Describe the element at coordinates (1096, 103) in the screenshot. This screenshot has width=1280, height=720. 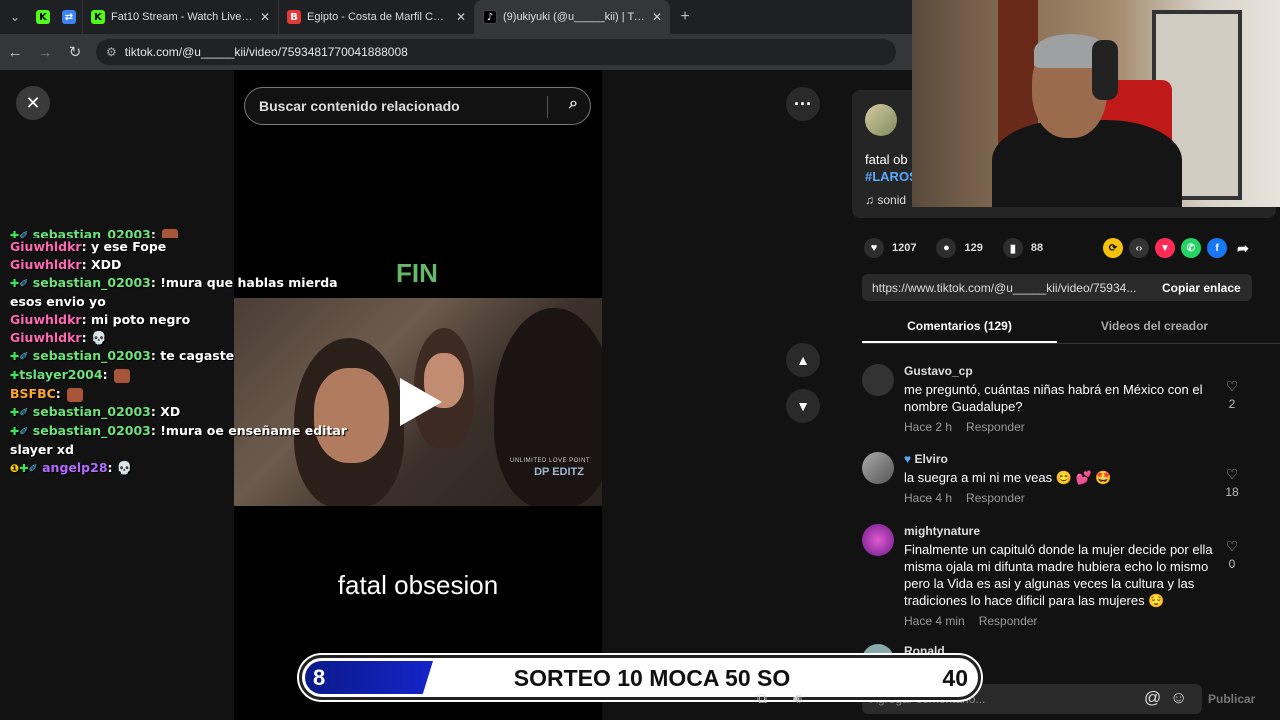
I see `streamer-webcam` at that location.